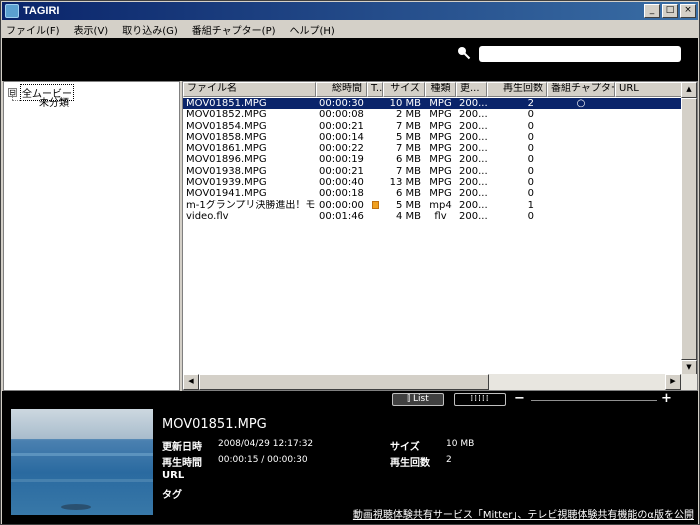 The height and width of the screenshot is (525, 700). I want to click on cell-filename: MOV01938.MPG, so click(226, 171).